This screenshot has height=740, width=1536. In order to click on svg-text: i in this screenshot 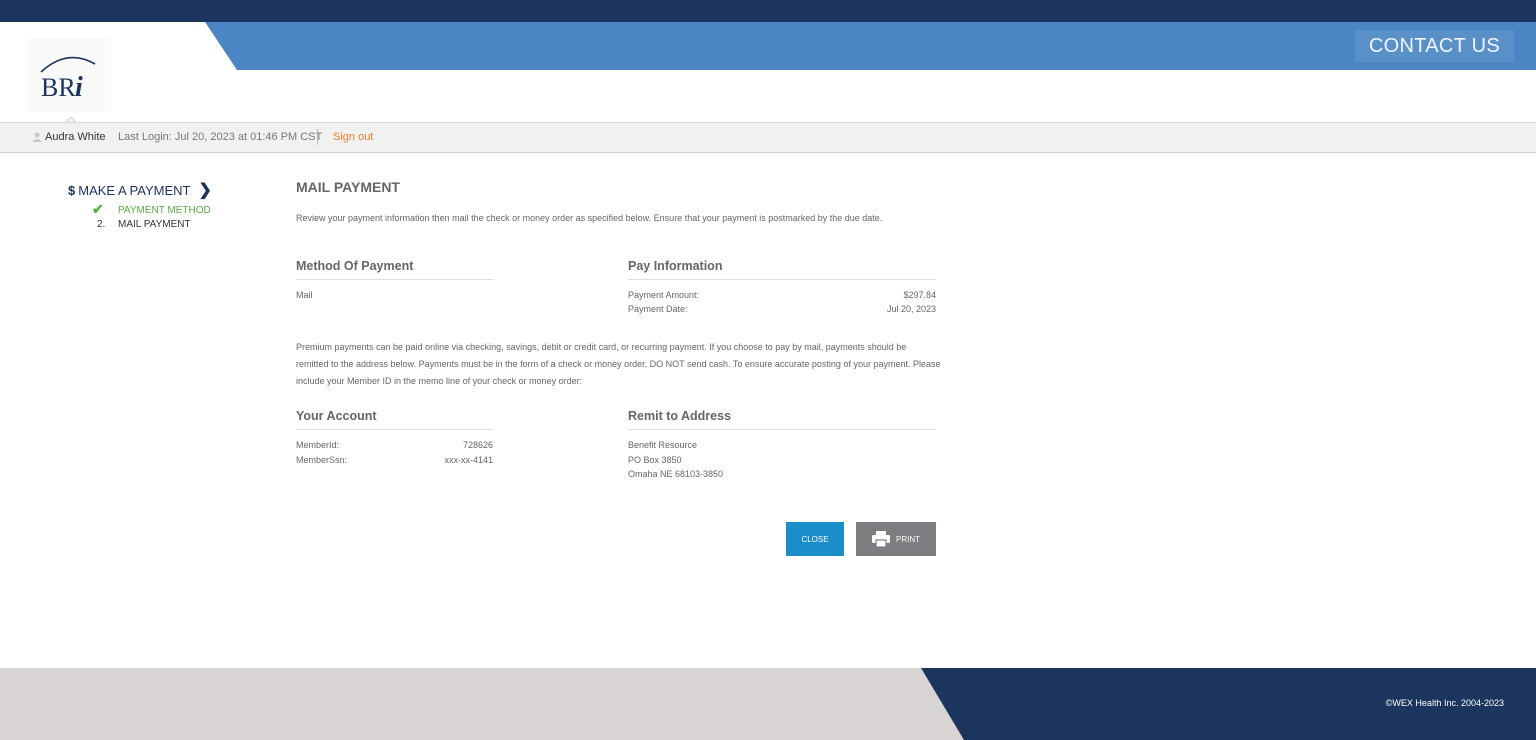, I will do `click(79, 86)`.